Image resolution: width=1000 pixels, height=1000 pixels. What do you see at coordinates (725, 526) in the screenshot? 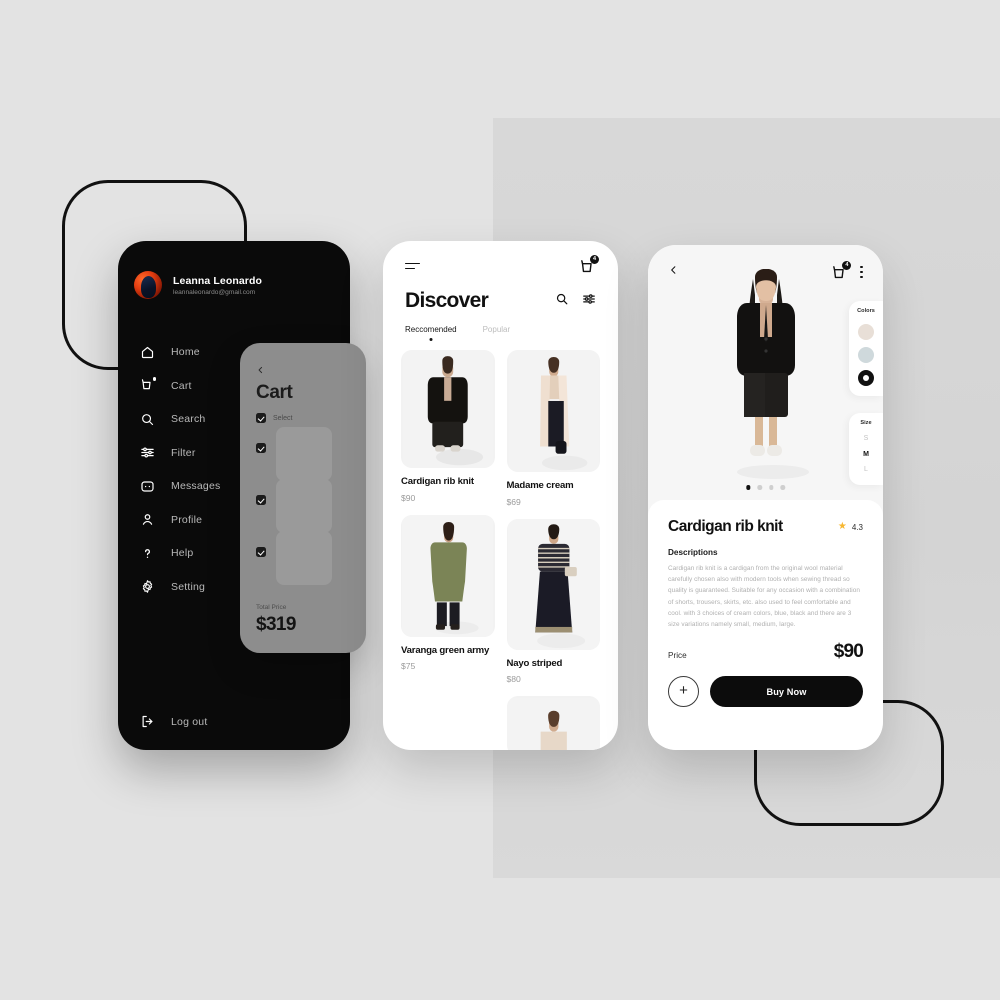
I see `product-title: Cardigan rib knit` at bounding box center [725, 526].